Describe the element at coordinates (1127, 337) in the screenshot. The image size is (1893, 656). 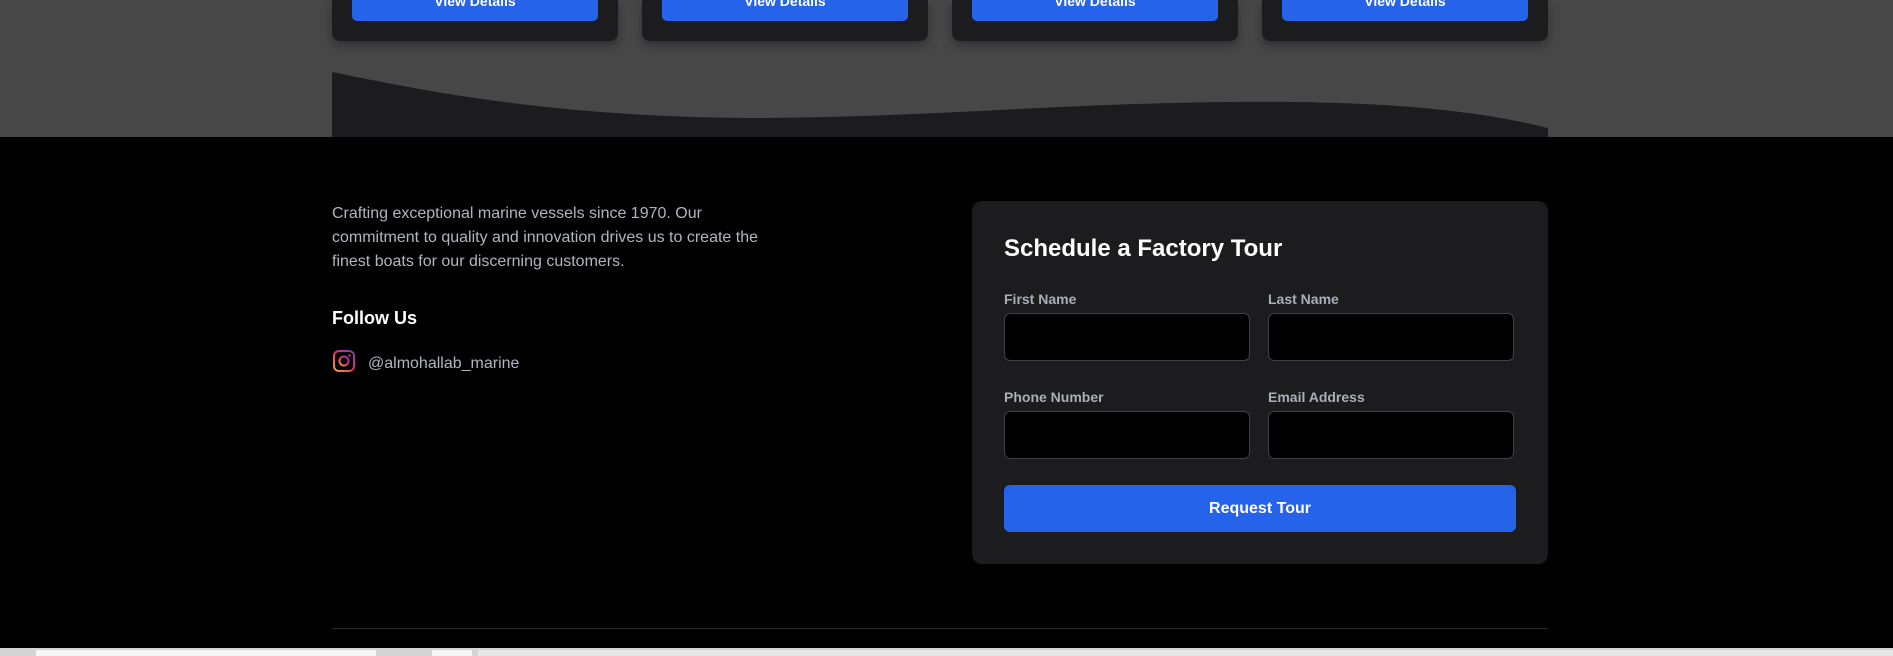
I see `first-name-input` at that location.